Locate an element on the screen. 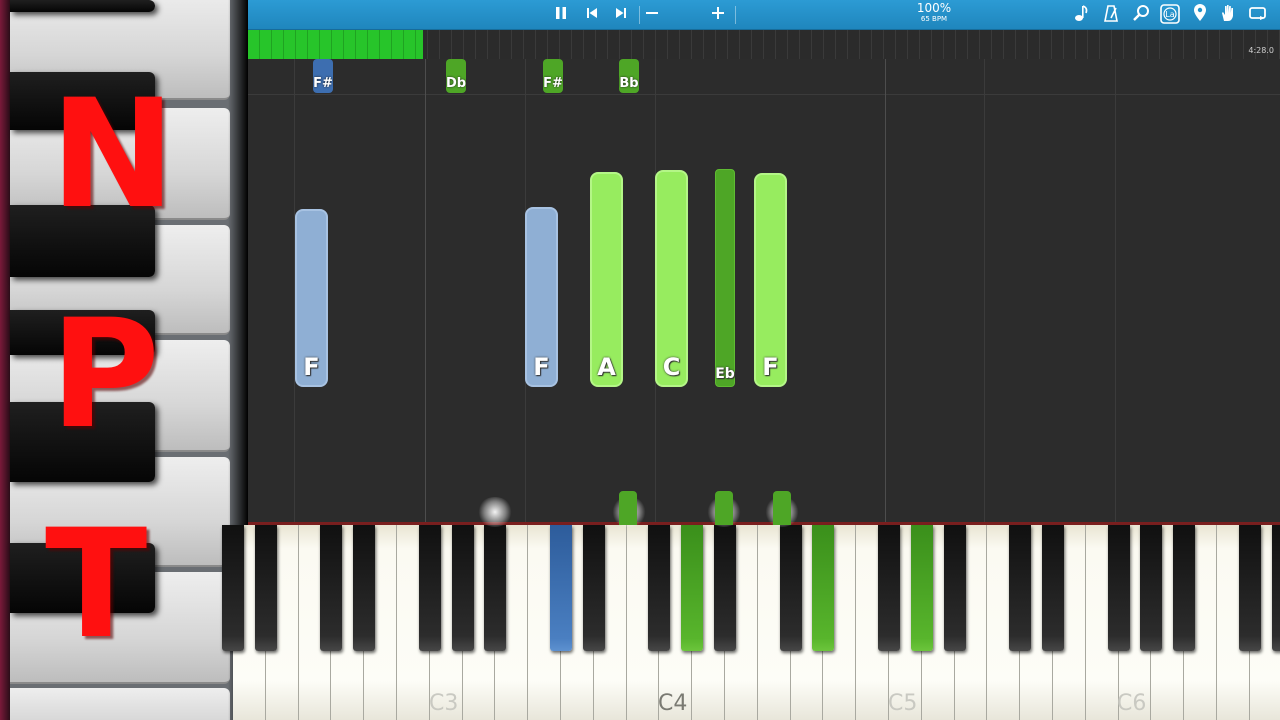  note-icon is located at coordinates (1081, 13).